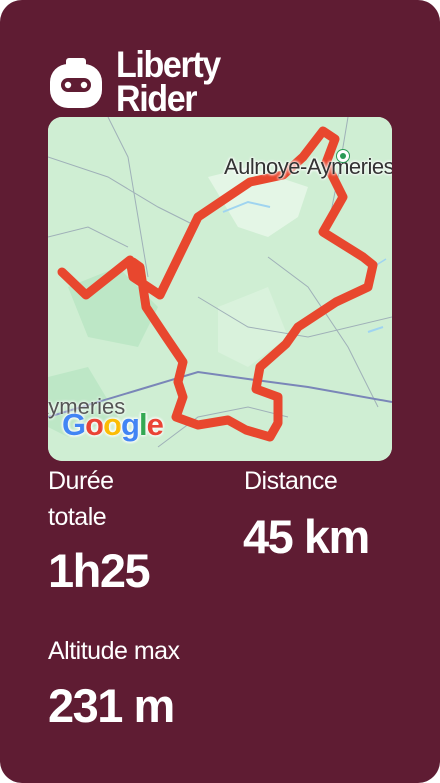 This screenshot has width=440, height=783. I want to click on google-letter-g2: g, so click(130, 424).